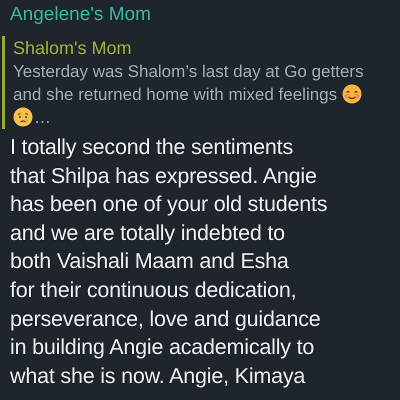 The height and width of the screenshot is (400, 400). Describe the element at coordinates (81, 15) in the screenshot. I see `sender-name: Angelene's Mom` at that location.